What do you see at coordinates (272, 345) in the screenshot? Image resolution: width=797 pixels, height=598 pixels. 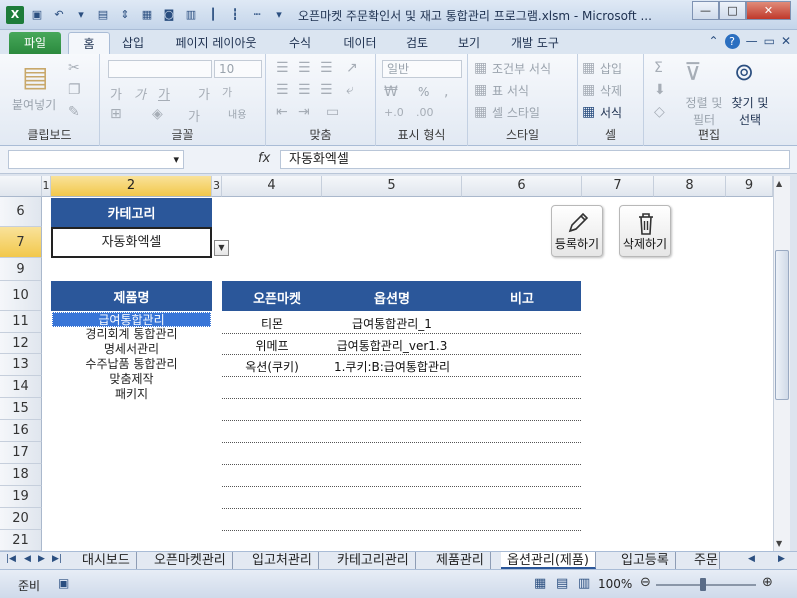 I see `table-cell-market: 위메프` at bounding box center [272, 345].